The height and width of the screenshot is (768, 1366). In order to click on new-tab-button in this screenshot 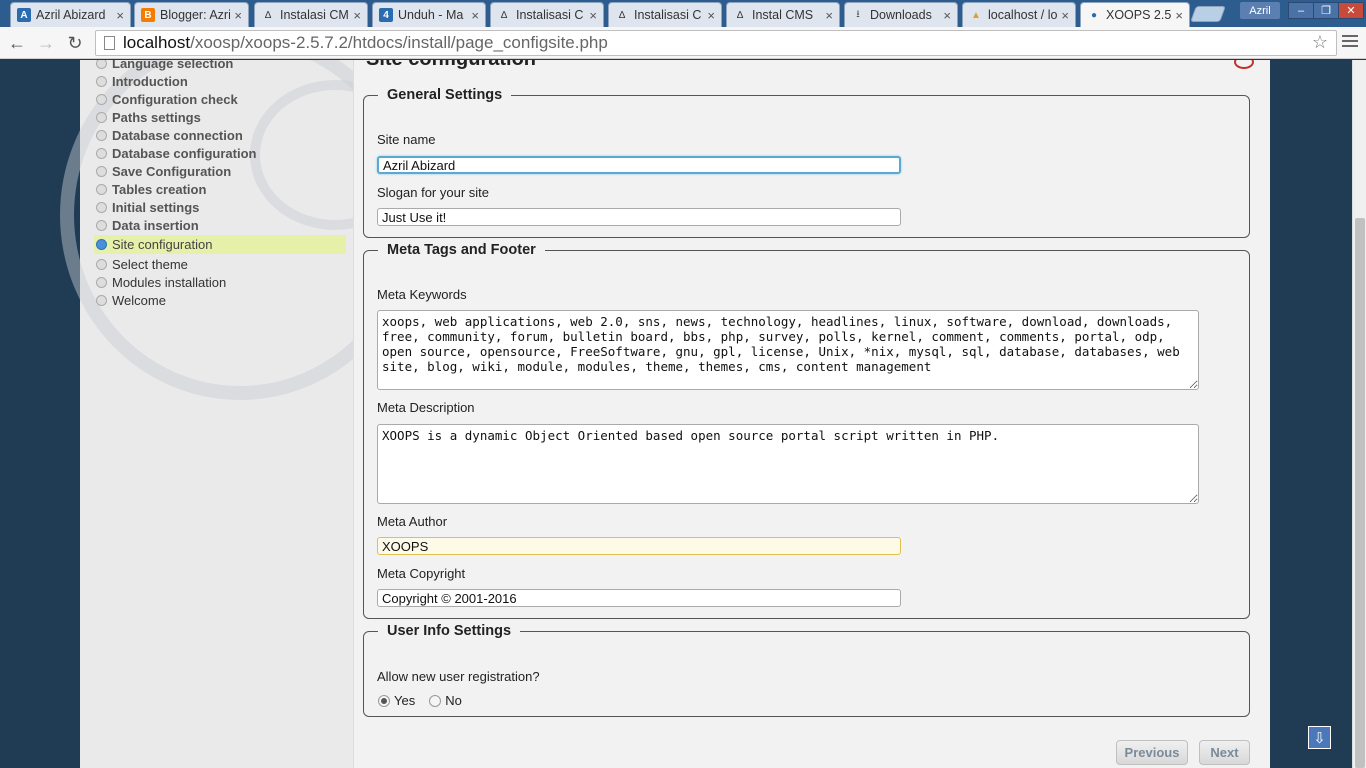, I will do `click(1208, 14)`.